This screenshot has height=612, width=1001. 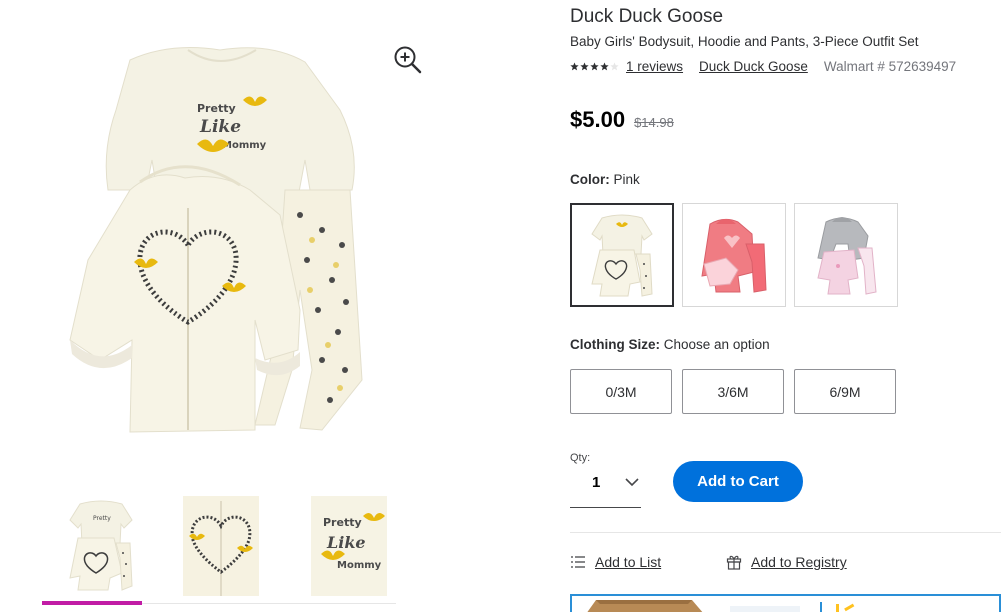 I want to click on gift-icon, so click(x=734, y=562).